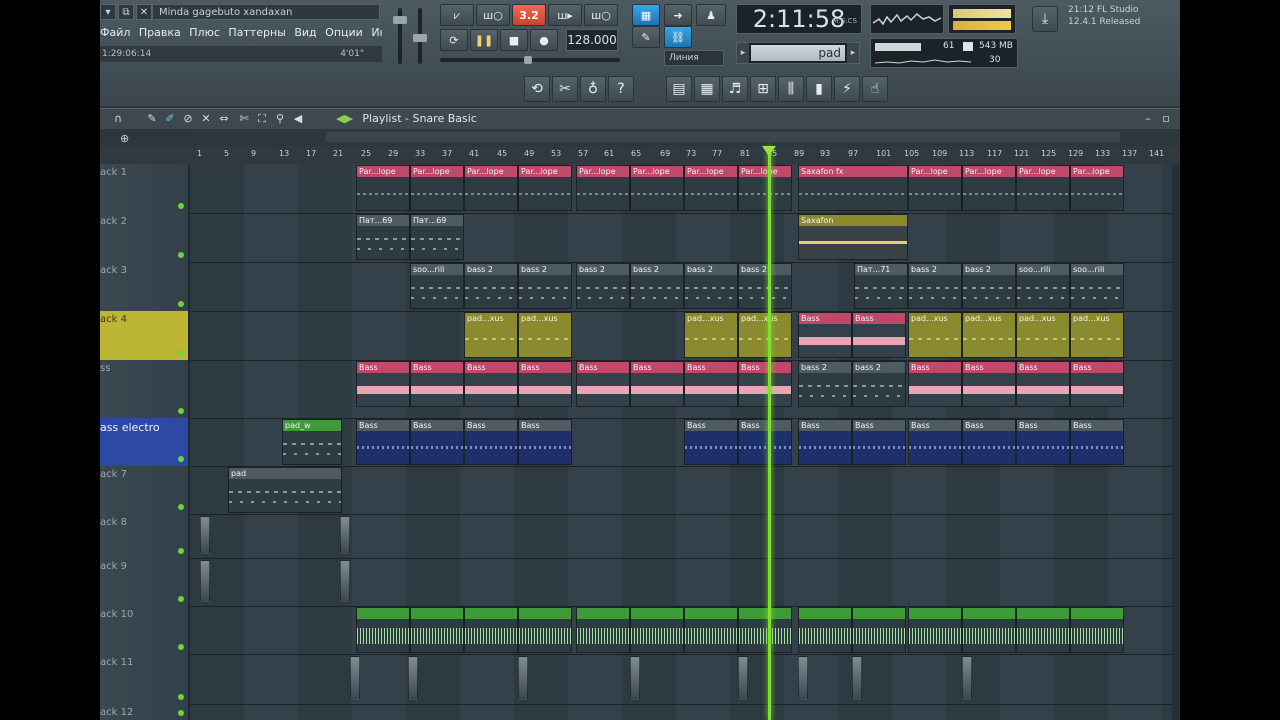 This screenshot has width=1280, height=720. What do you see at coordinates (244, 119) in the screenshot?
I see `slice-tool-icon: ✄` at bounding box center [244, 119].